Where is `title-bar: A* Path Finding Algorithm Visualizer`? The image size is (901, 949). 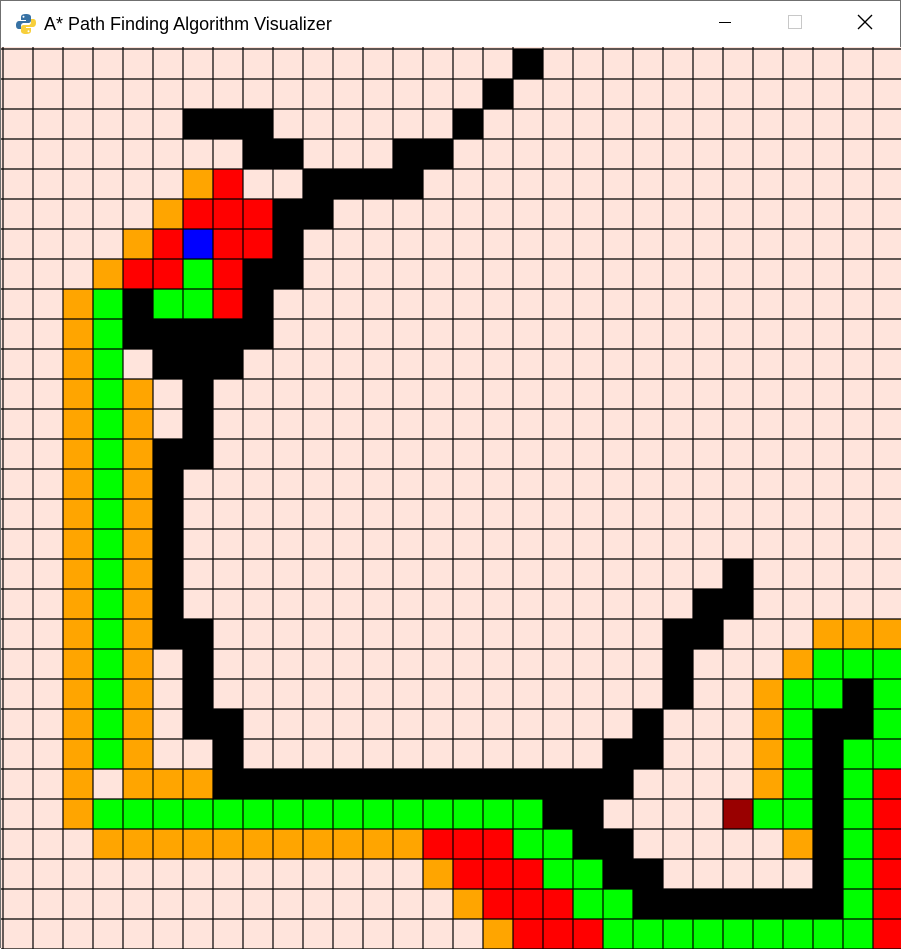
title-bar: A* Path Finding Algorithm Visualizer is located at coordinates (450, 24).